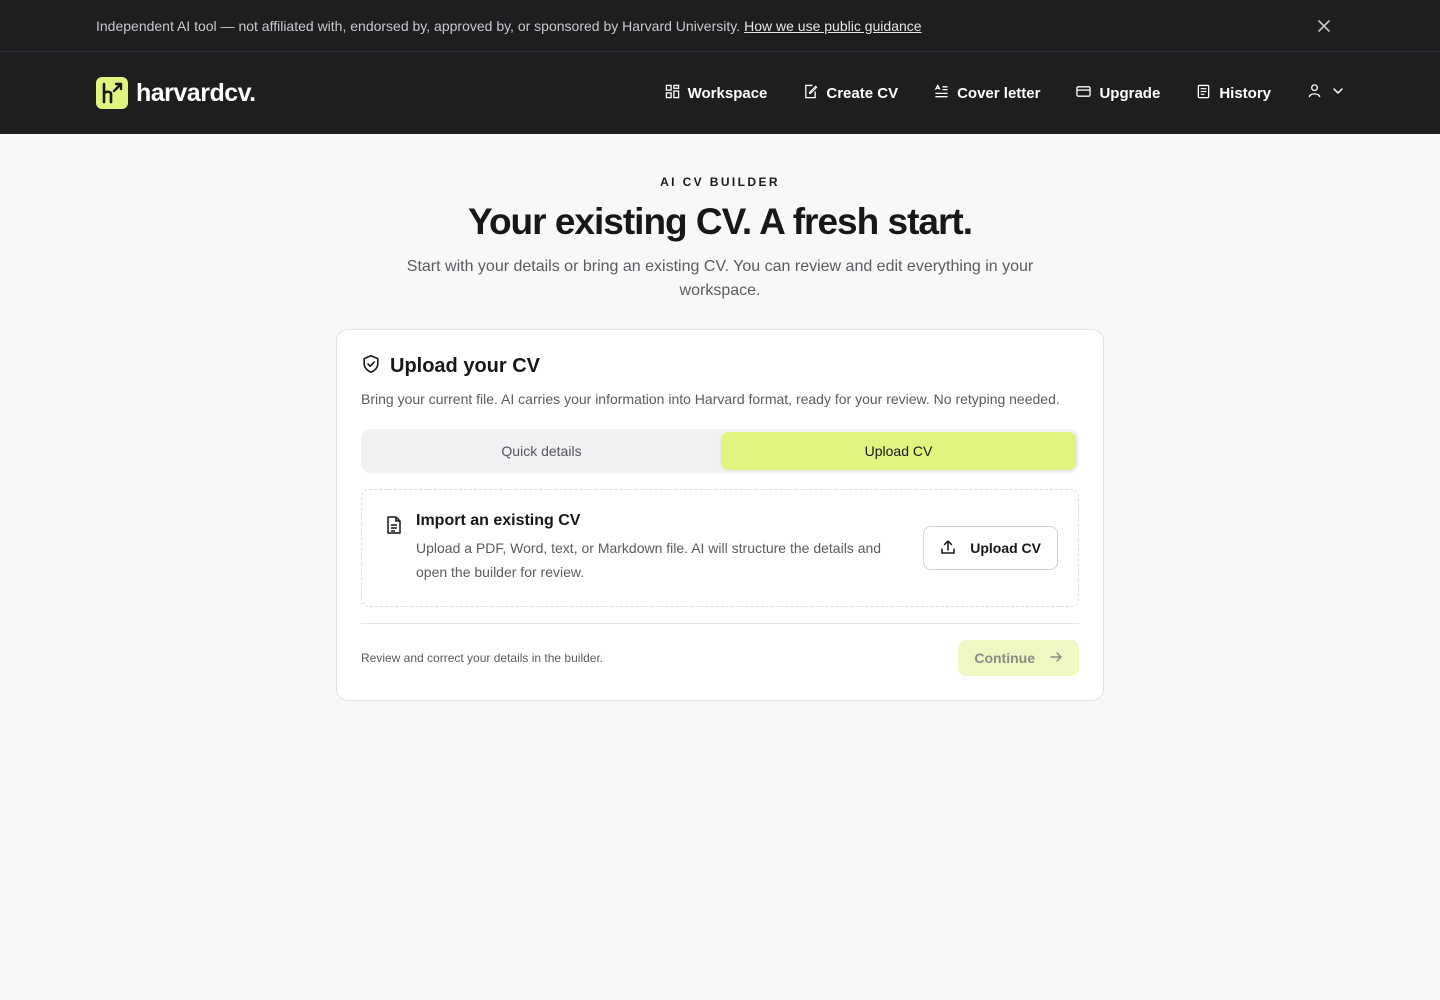 The image size is (1440, 1000). Describe the element at coordinates (1004, 658) in the screenshot. I see `continue-button-label: Continue` at that location.